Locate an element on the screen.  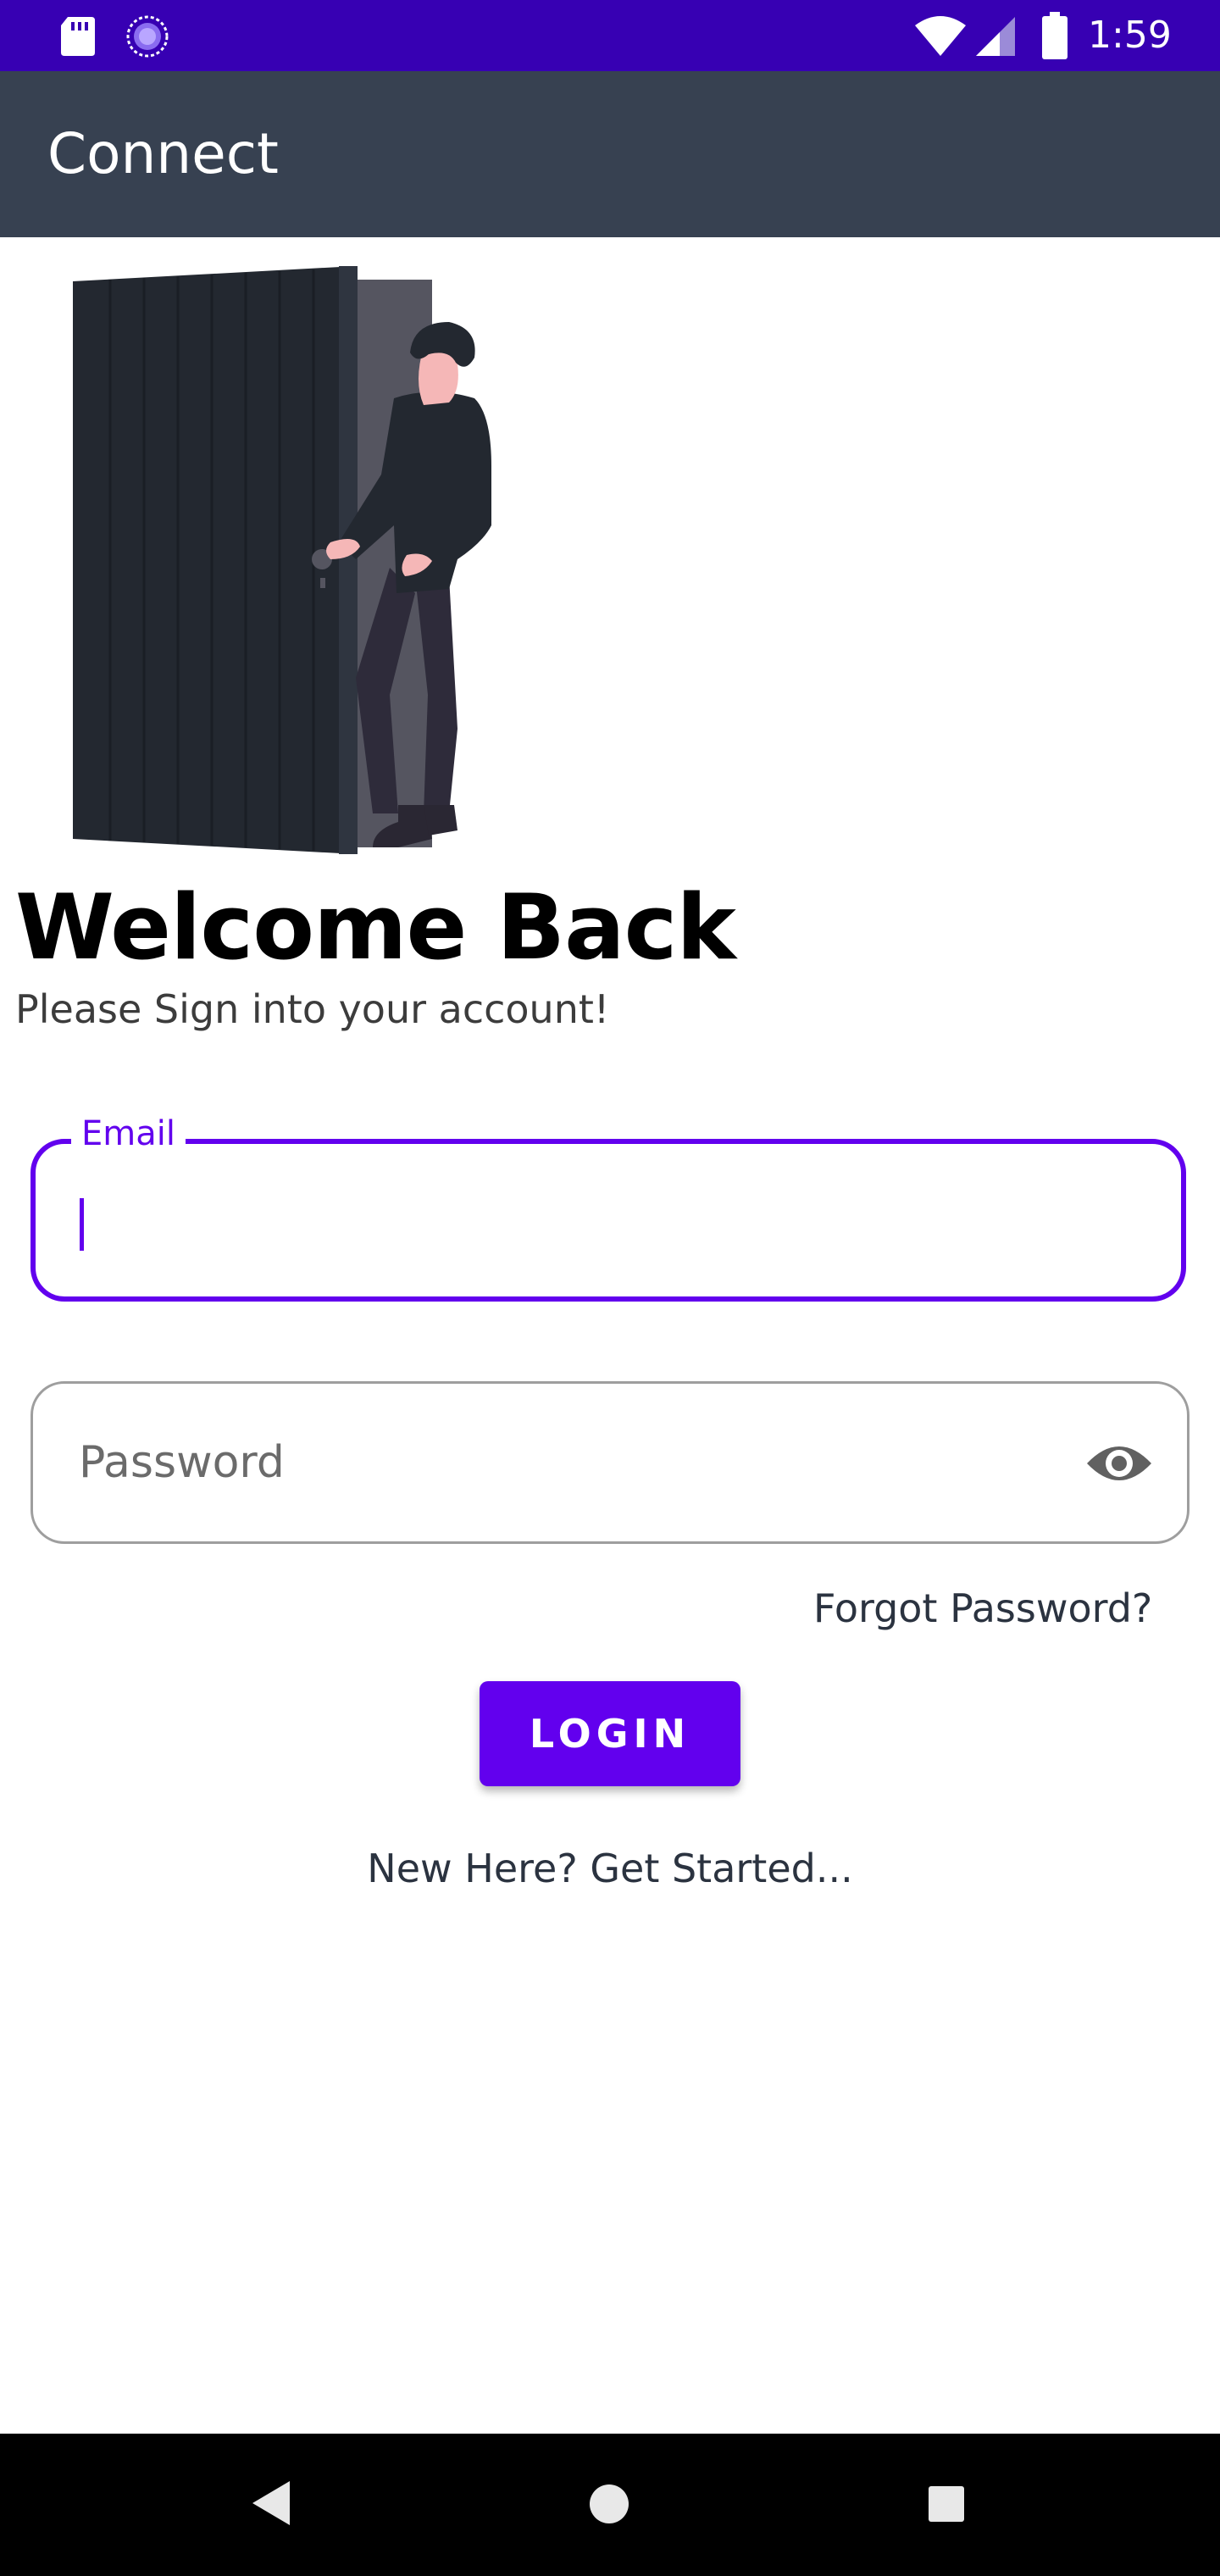
email-label: Email is located at coordinates (128, 1134).